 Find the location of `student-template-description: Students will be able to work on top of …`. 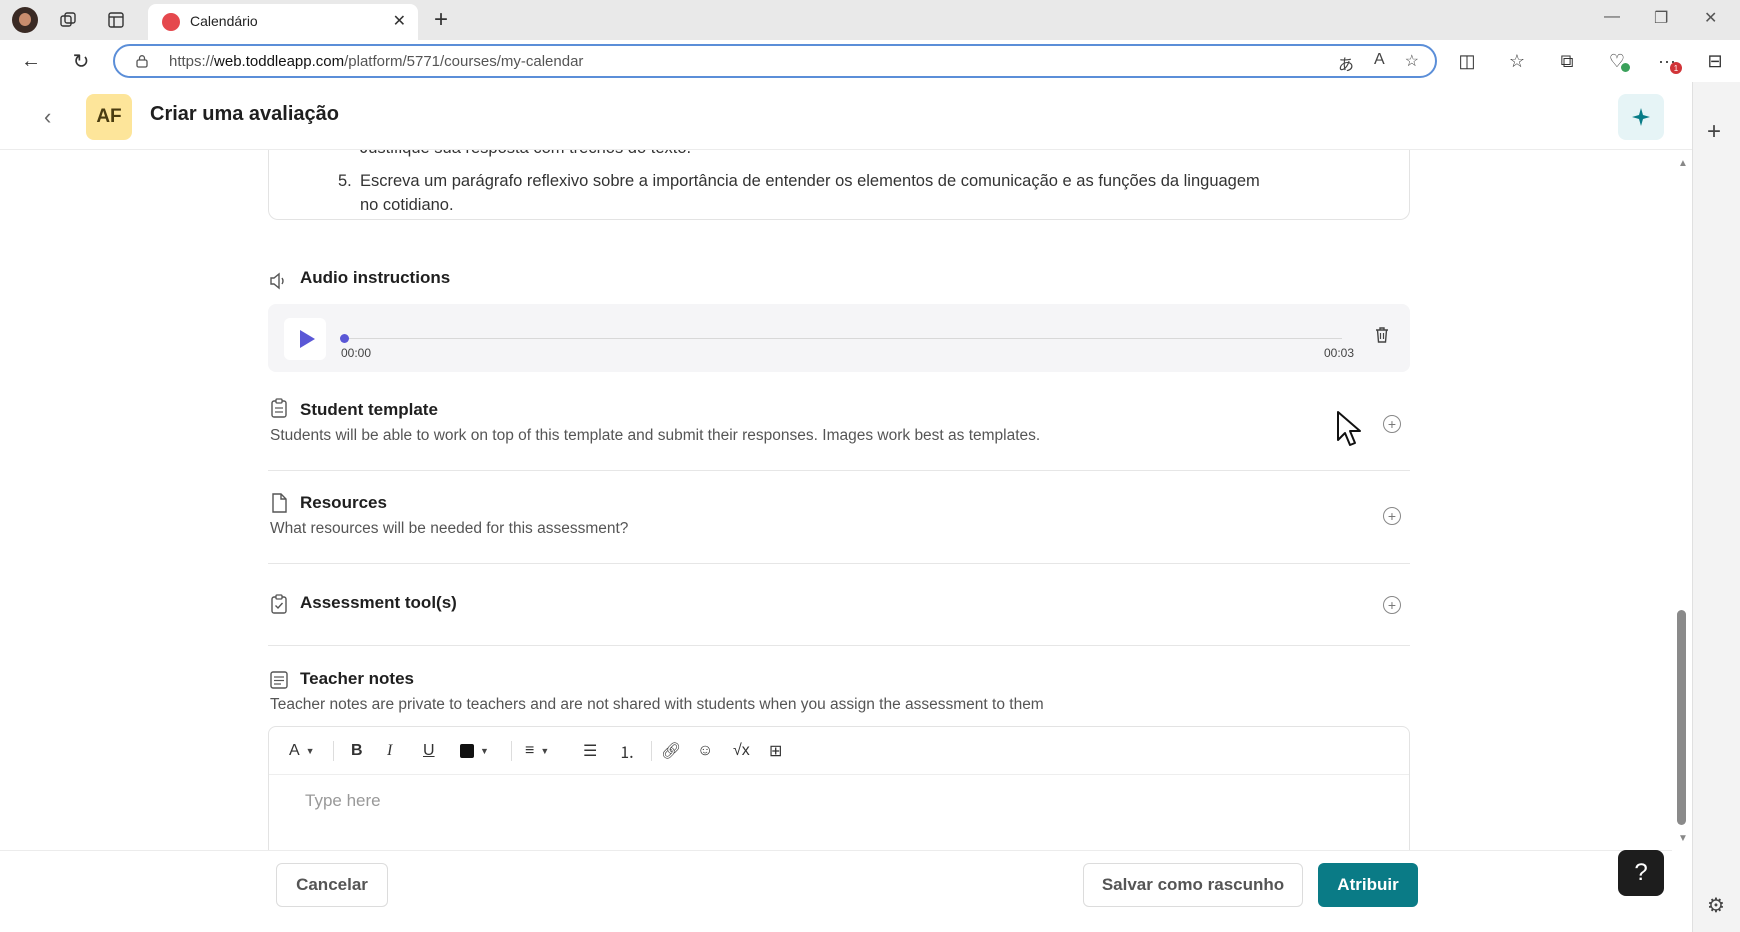

student-template-description: Students will be able to work on top of … is located at coordinates (655, 435).